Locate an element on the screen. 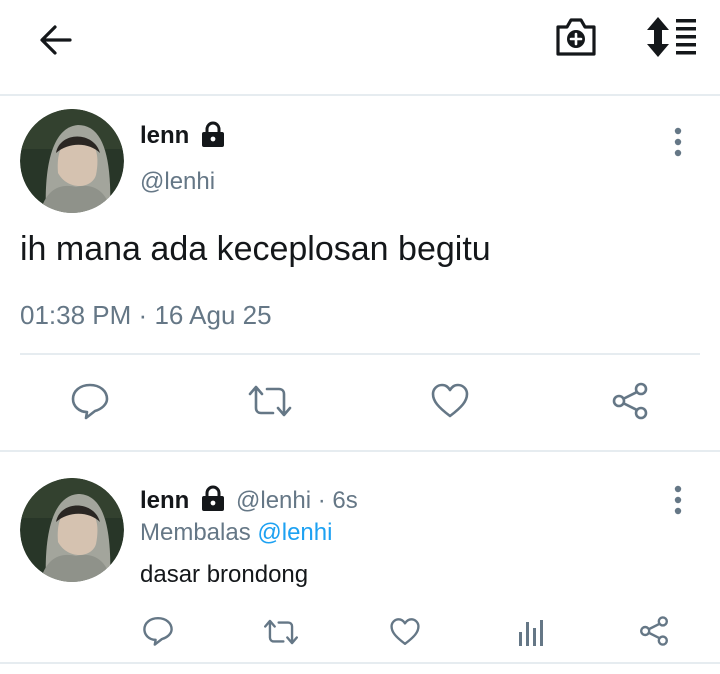 The image size is (720, 674). camera-add-icon is located at coordinates (576, 36).